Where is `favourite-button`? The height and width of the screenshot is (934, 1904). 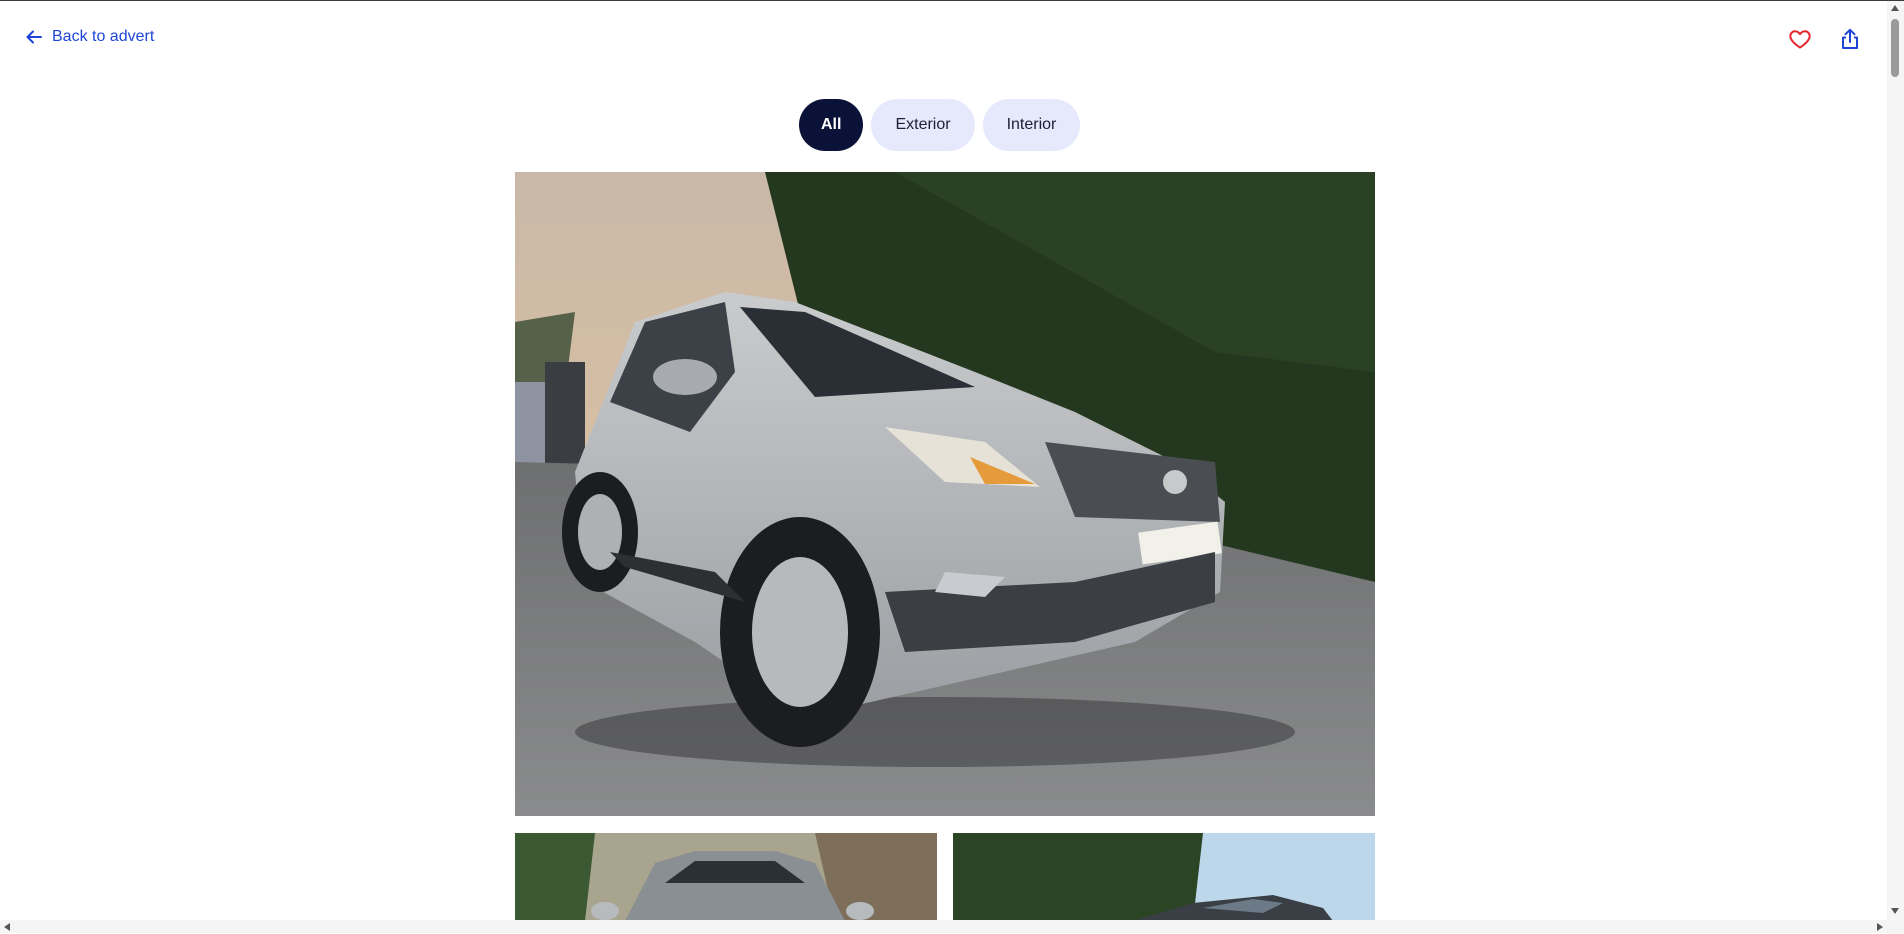 favourite-button is located at coordinates (1800, 39).